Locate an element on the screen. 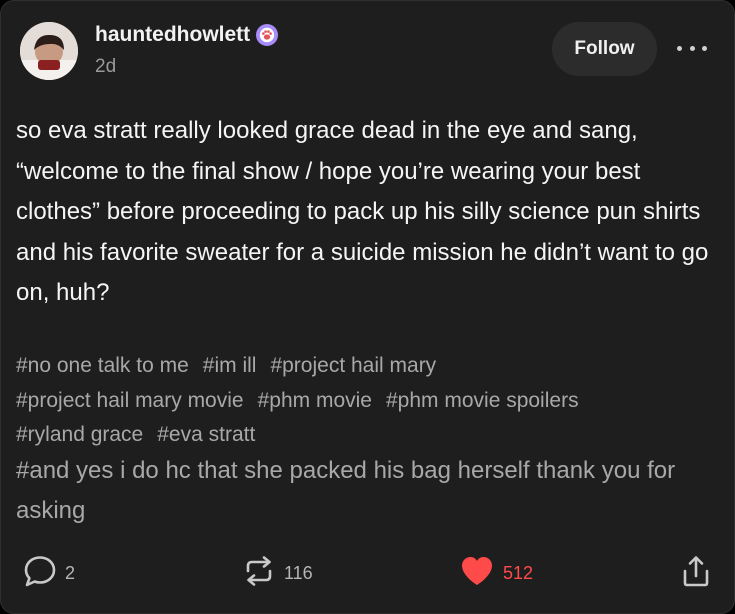 This screenshot has height=614, width=735. tag: #project hail mary is located at coordinates (353, 365).